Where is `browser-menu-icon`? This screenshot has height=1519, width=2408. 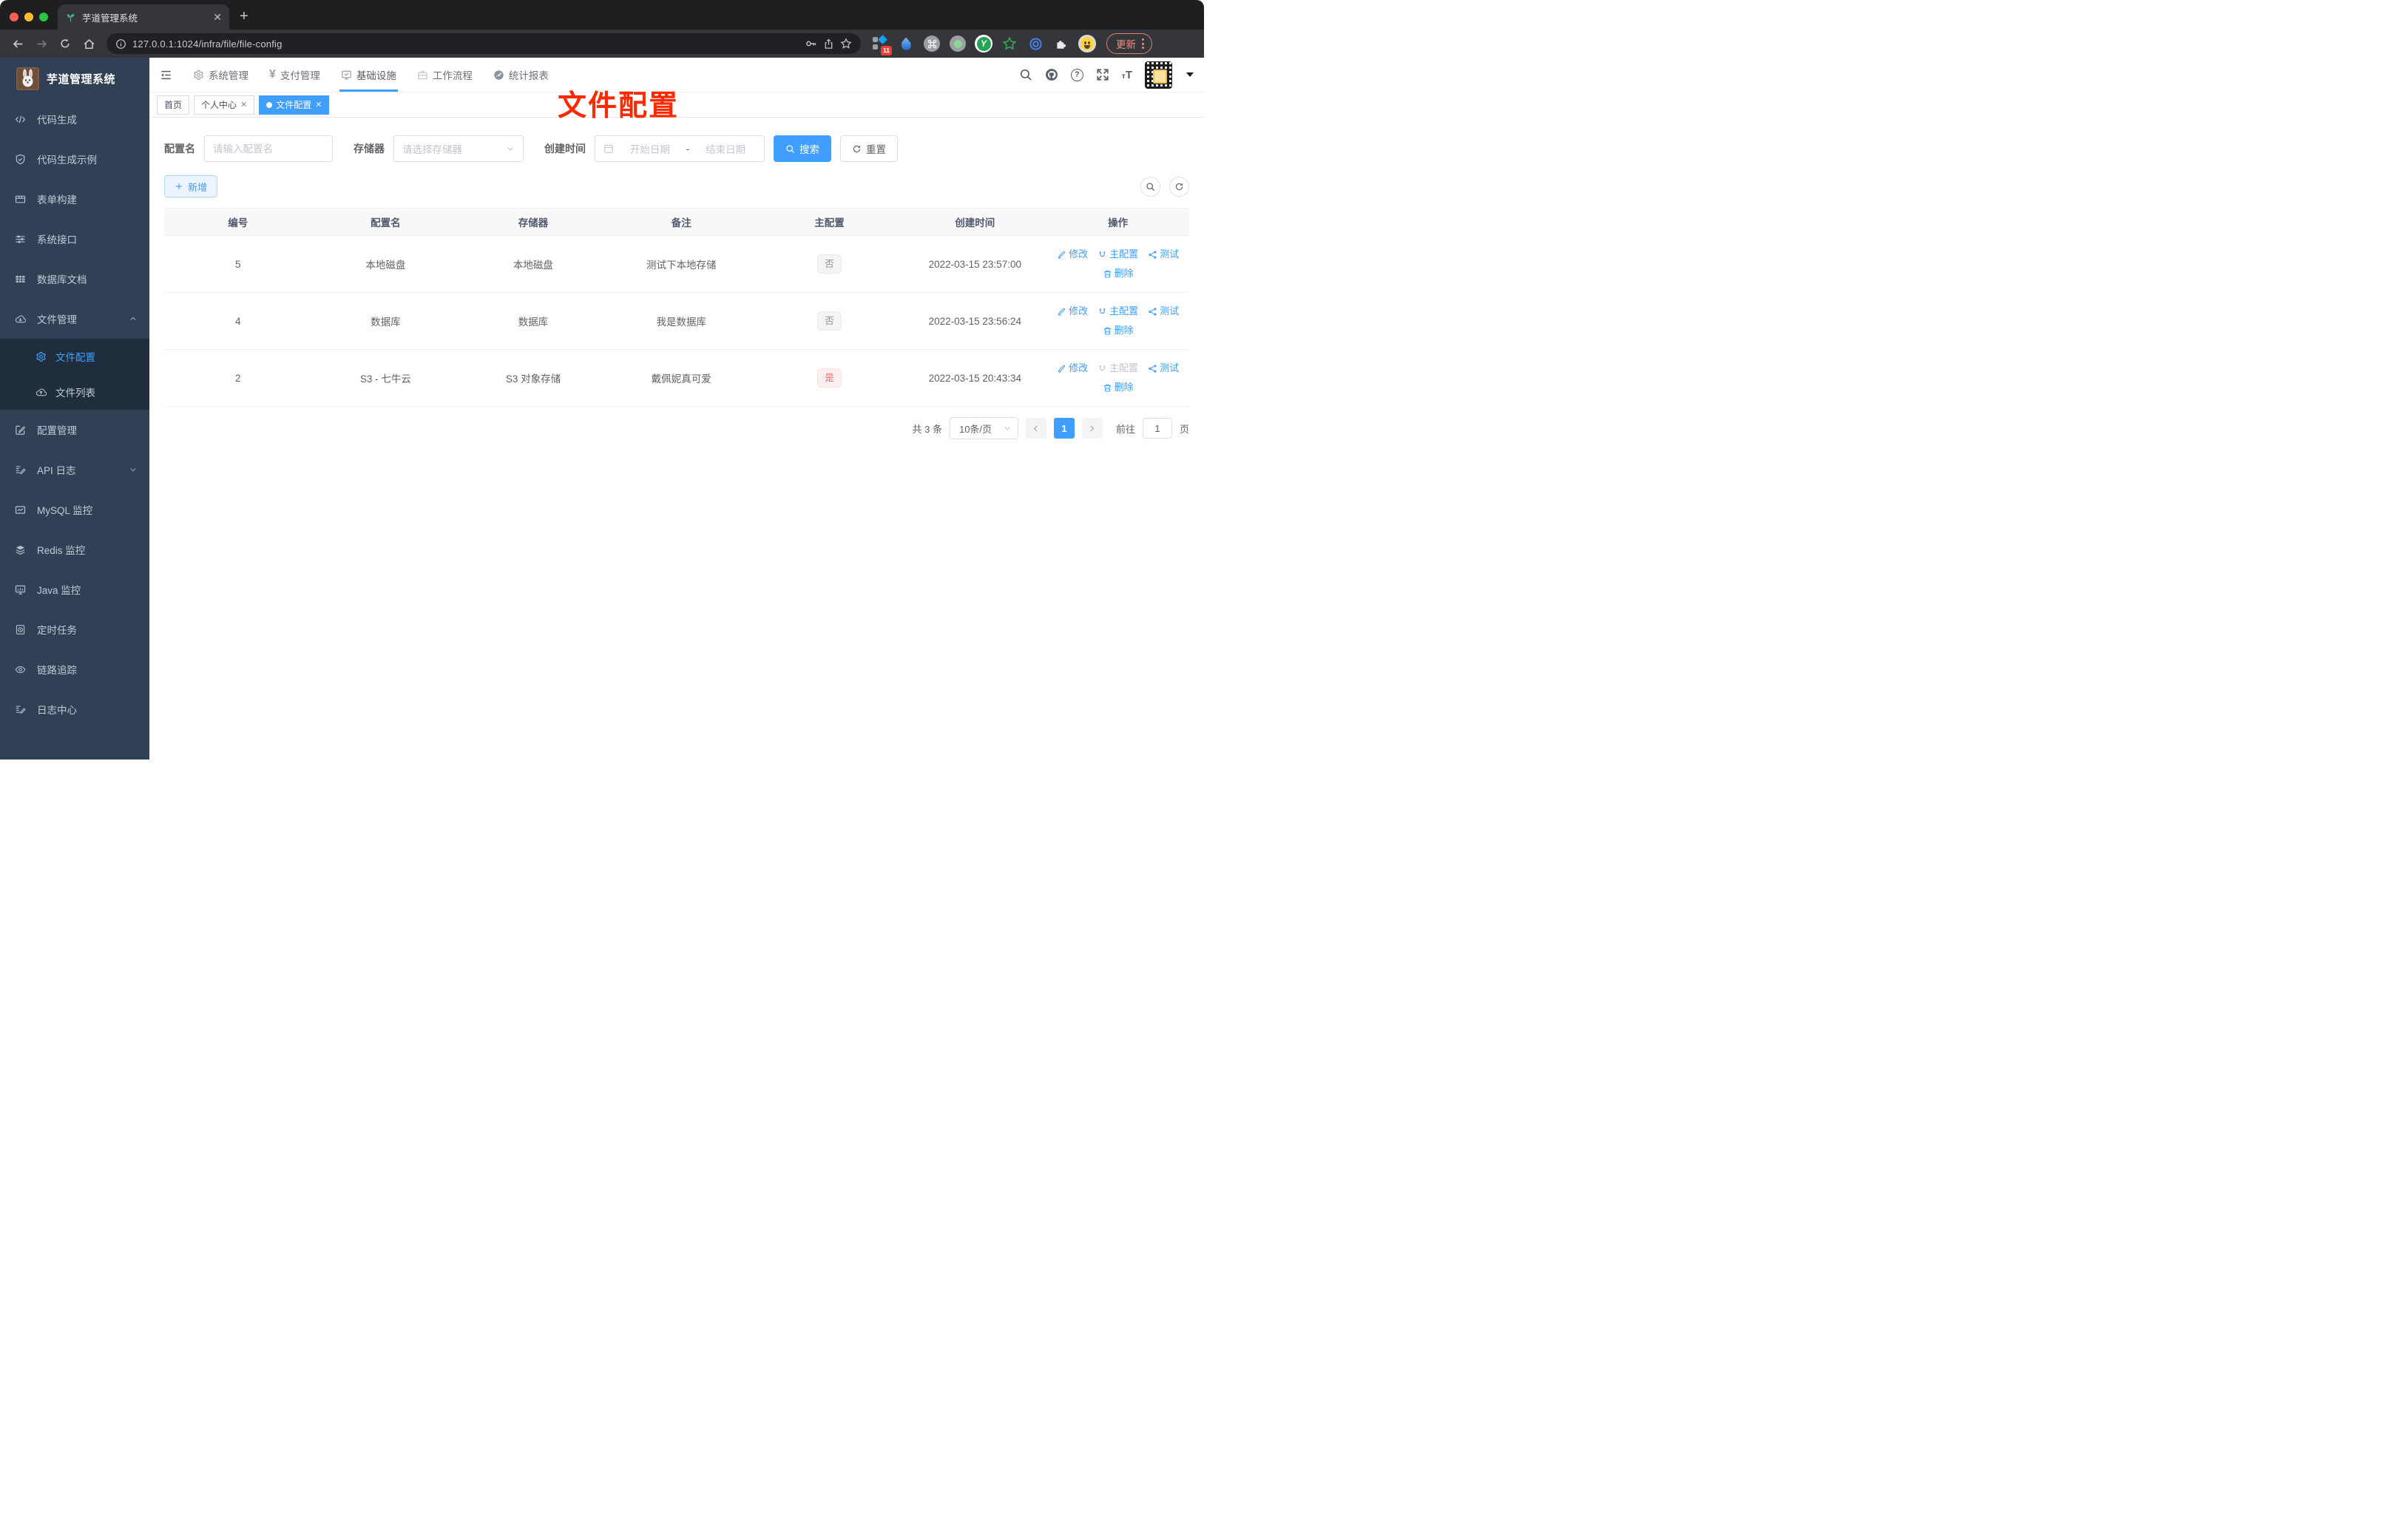
browser-menu-icon is located at coordinates (1143, 43).